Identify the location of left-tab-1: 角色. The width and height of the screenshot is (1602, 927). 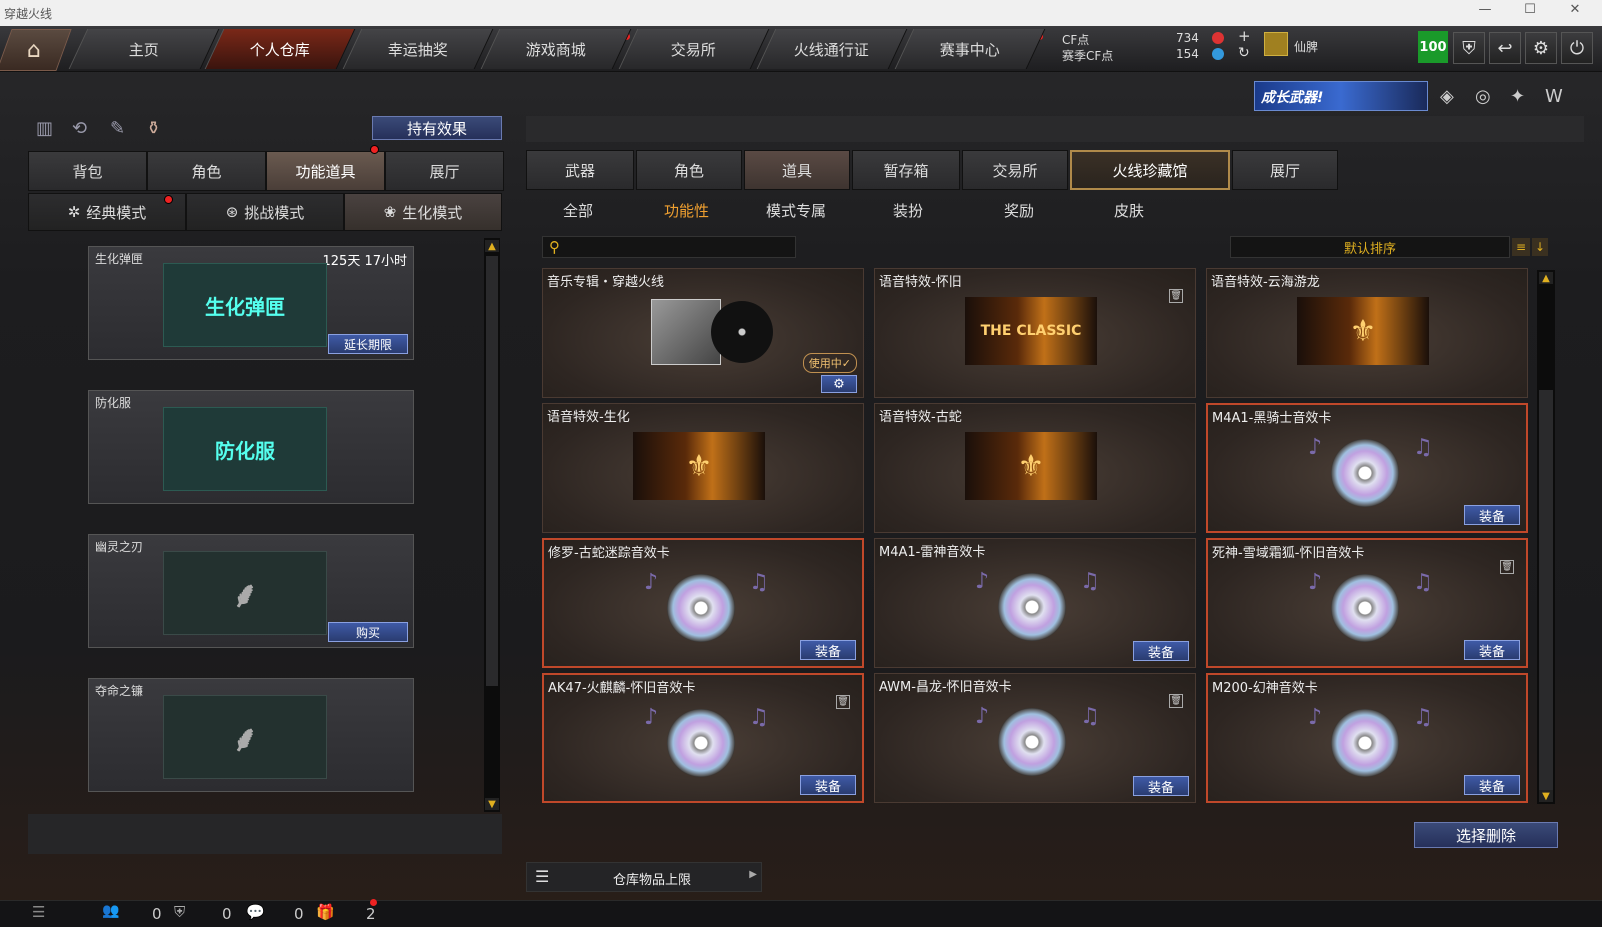
(206, 171).